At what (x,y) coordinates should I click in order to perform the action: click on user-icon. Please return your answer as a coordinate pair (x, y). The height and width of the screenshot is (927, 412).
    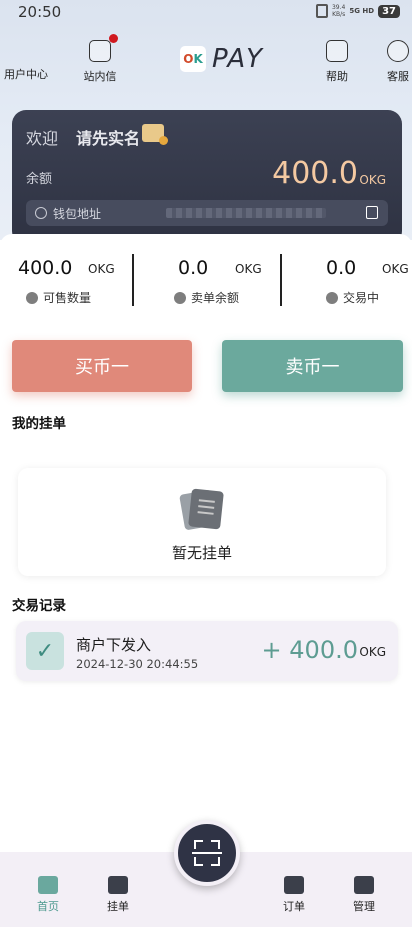
    Looking at the image, I should click on (41, 213).